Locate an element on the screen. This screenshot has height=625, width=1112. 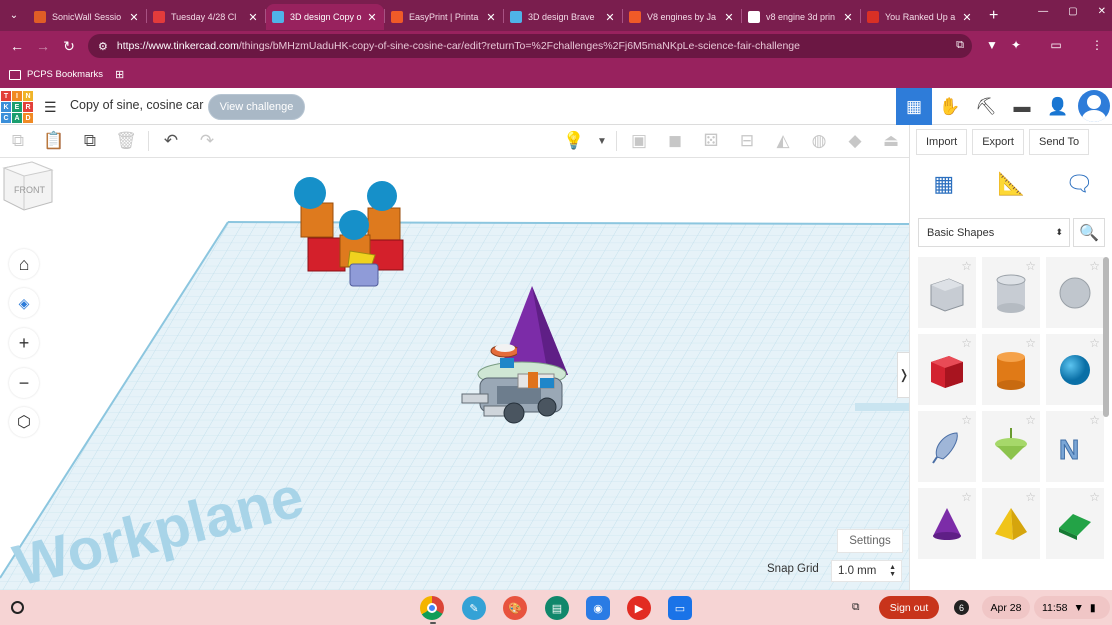
date-display: Apr 28 is located at coordinates (1006, 607).